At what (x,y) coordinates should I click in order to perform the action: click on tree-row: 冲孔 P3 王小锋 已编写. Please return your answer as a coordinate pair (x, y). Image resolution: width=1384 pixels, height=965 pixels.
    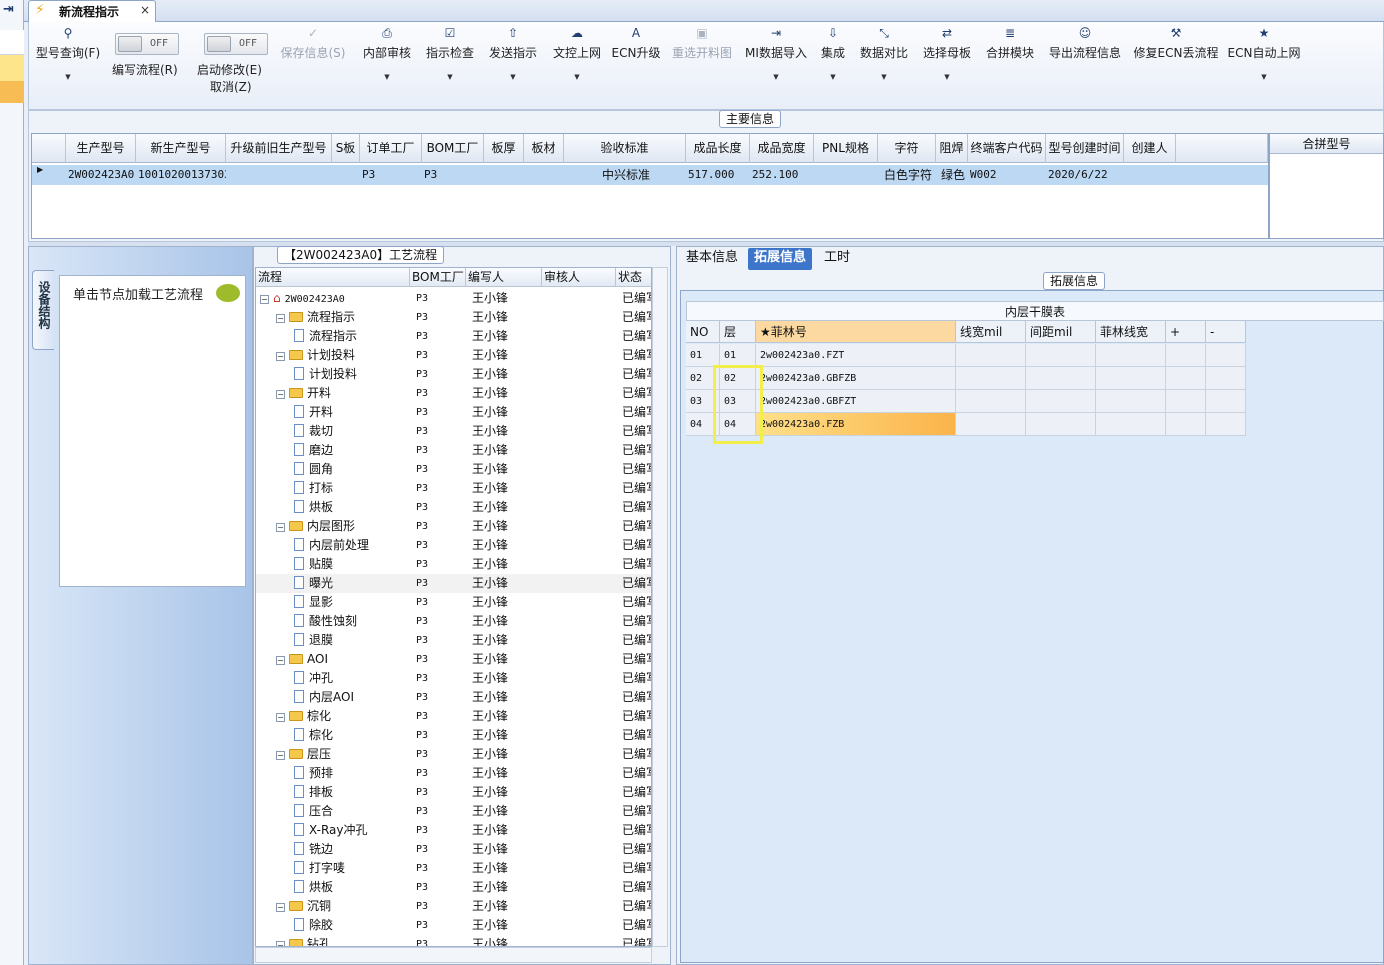
    Looking at the image, I should click on (453, 678).